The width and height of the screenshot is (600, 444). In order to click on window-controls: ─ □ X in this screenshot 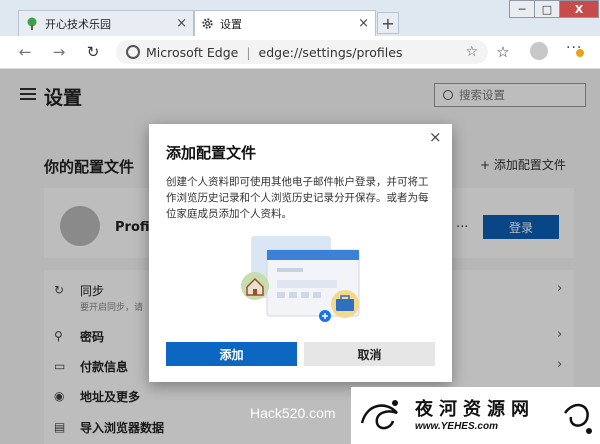, I will do `click(554, 10)`.